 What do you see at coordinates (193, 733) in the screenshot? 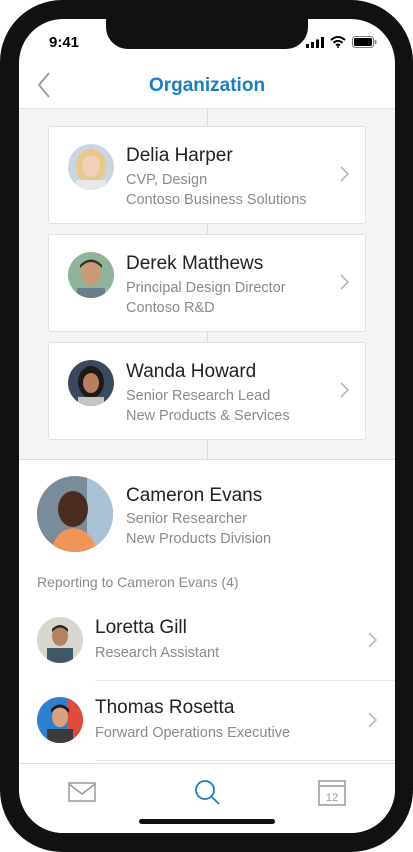
I see `person-title: Forward Operations Executive` at bounding box center [193, 733].